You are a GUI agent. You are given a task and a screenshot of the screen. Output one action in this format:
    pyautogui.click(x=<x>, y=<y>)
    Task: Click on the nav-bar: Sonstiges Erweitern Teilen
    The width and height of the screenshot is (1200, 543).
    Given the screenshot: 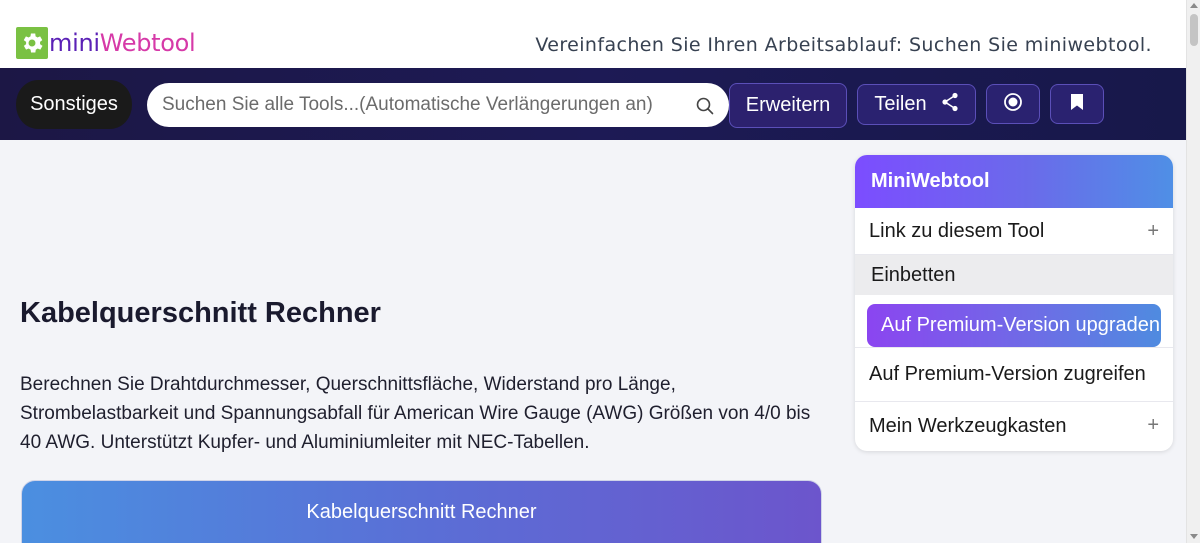 What is the action you would take?
    pyautogui.click(x=593, y=104)
    